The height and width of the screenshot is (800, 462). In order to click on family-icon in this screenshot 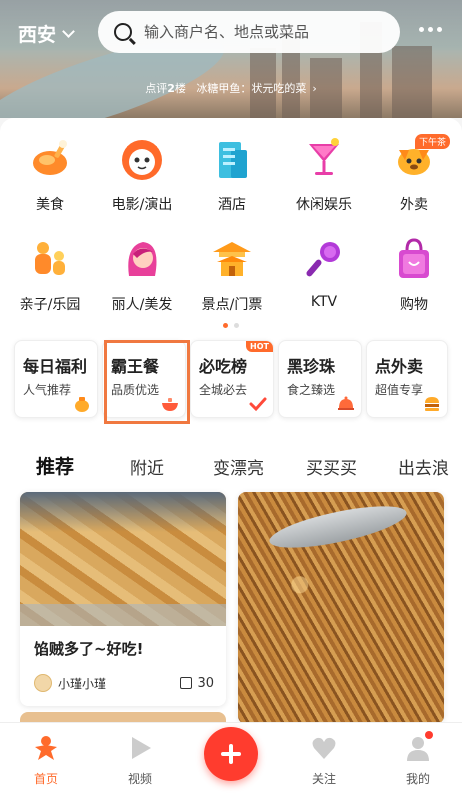, I will do `click(50, 259)`.